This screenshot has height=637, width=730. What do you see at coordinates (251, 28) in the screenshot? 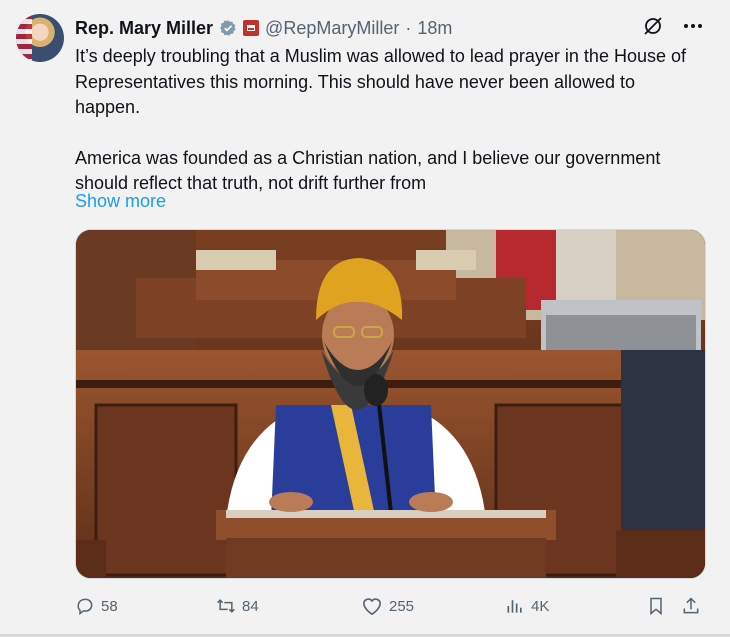
I see `government-badge-icon` at bounding box center [251, 28].